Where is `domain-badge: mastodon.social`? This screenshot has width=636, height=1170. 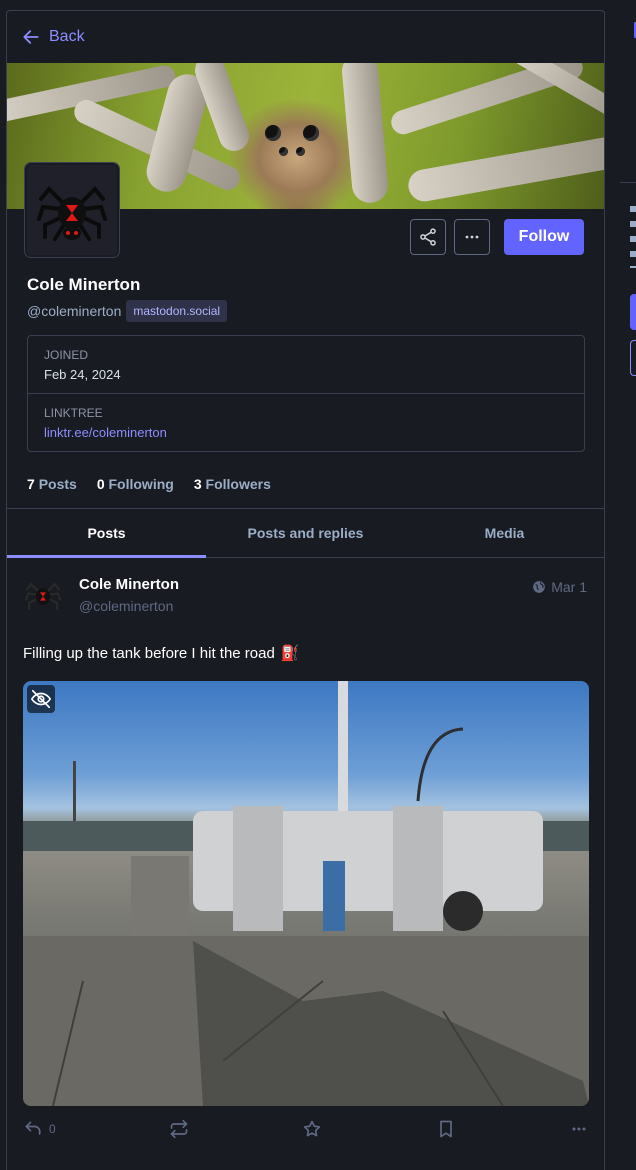
domain-badge: mastodon.social is located at coordinates (177, 311).